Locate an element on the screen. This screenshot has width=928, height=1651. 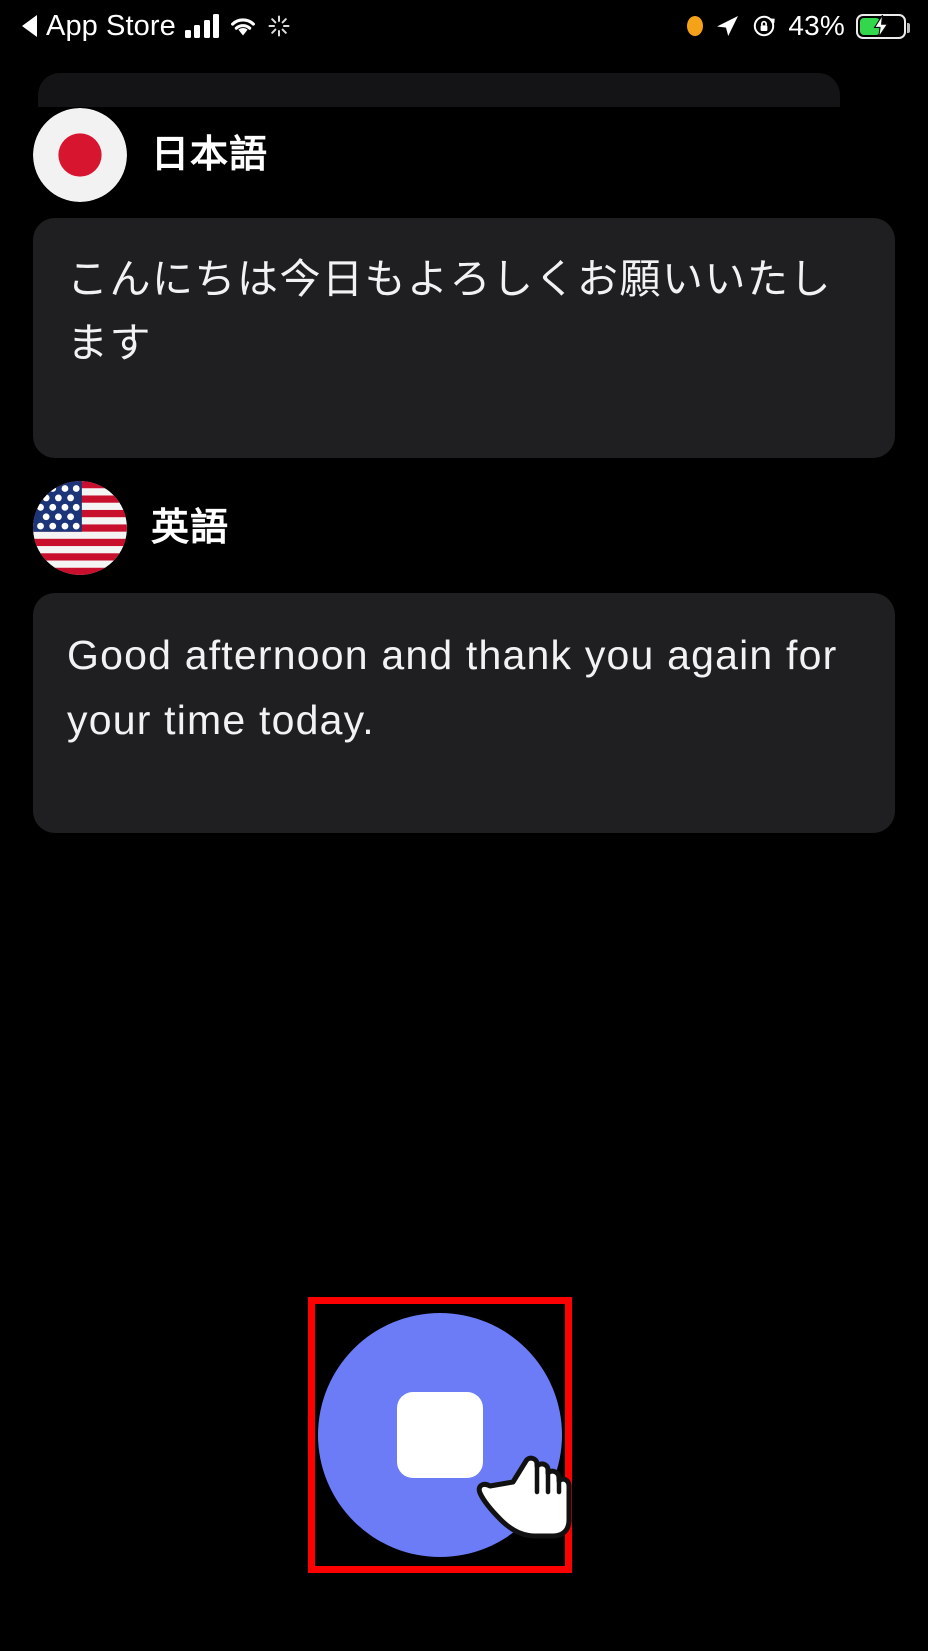
language-label-japanese: 日本語 is located at coordinates (210, 155).